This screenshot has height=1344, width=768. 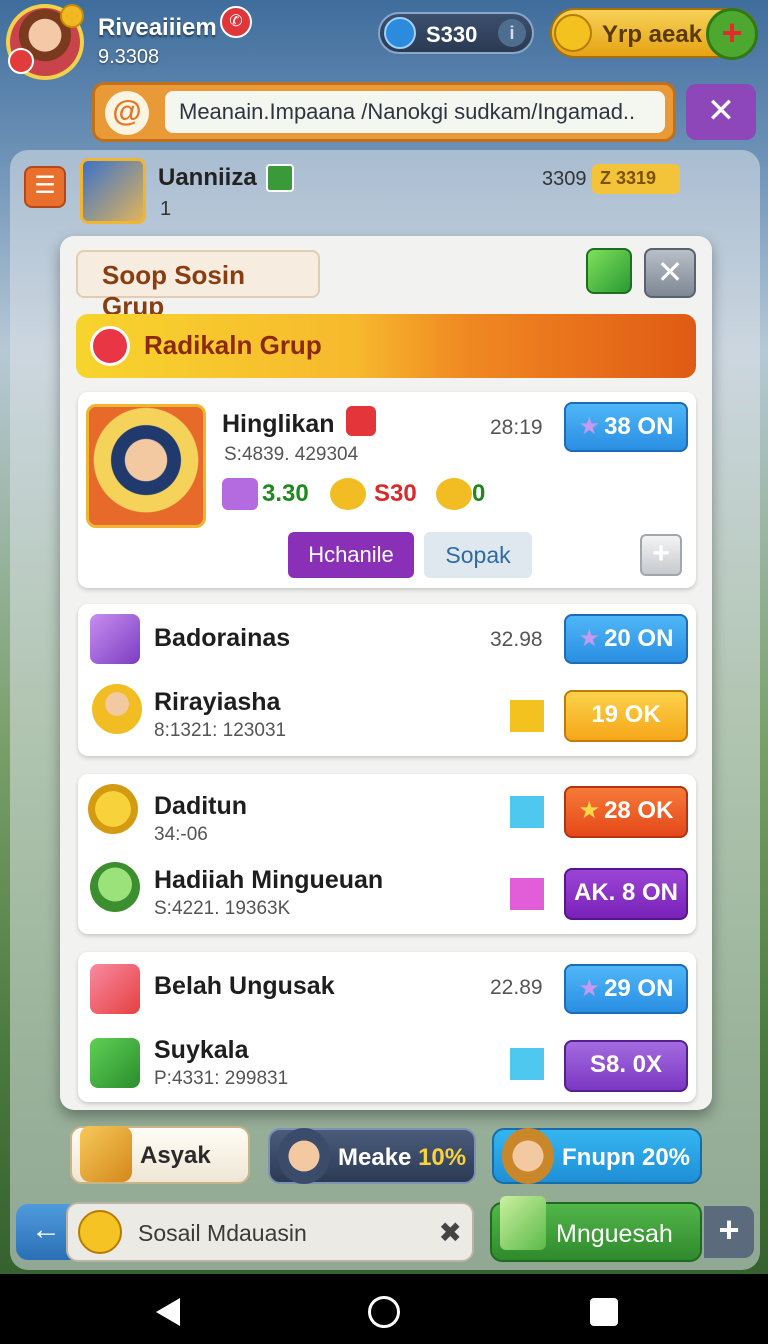 I want to click on monster-avatar, so click(x=115, y=887).